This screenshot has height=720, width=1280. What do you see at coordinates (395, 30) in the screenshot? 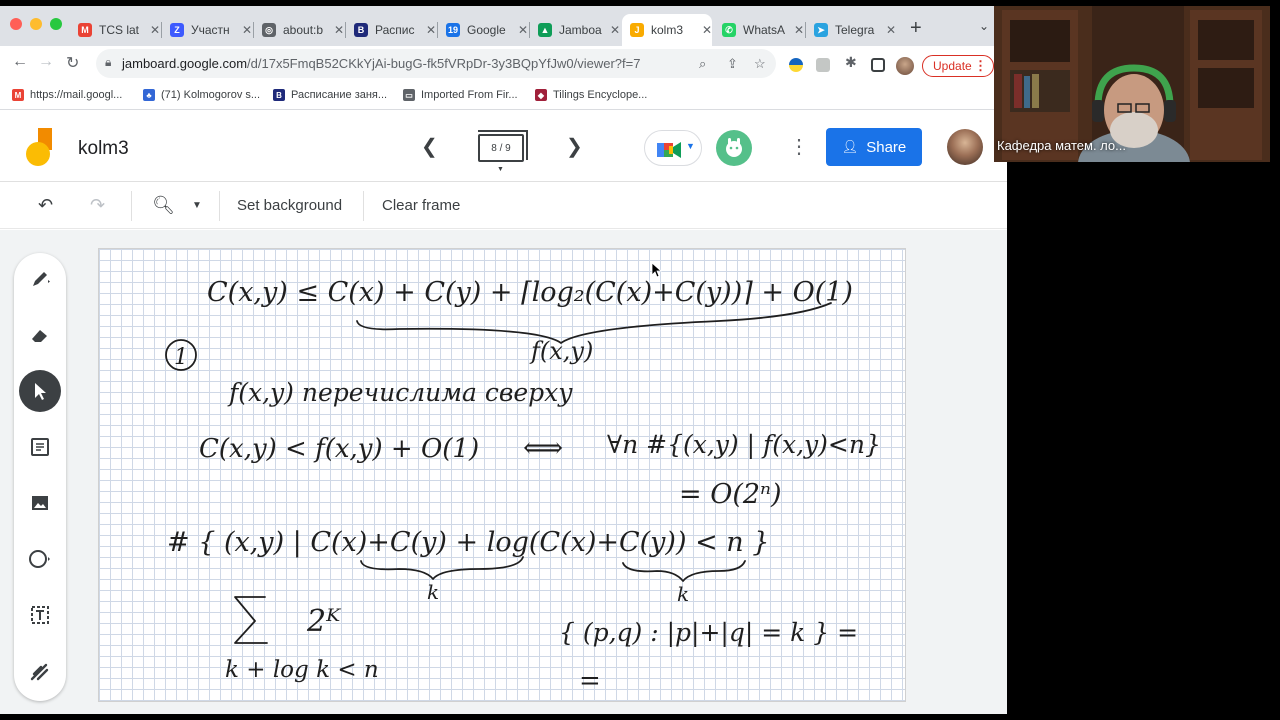
I see `tab-title: Распис` at bounding box center [395, 30].